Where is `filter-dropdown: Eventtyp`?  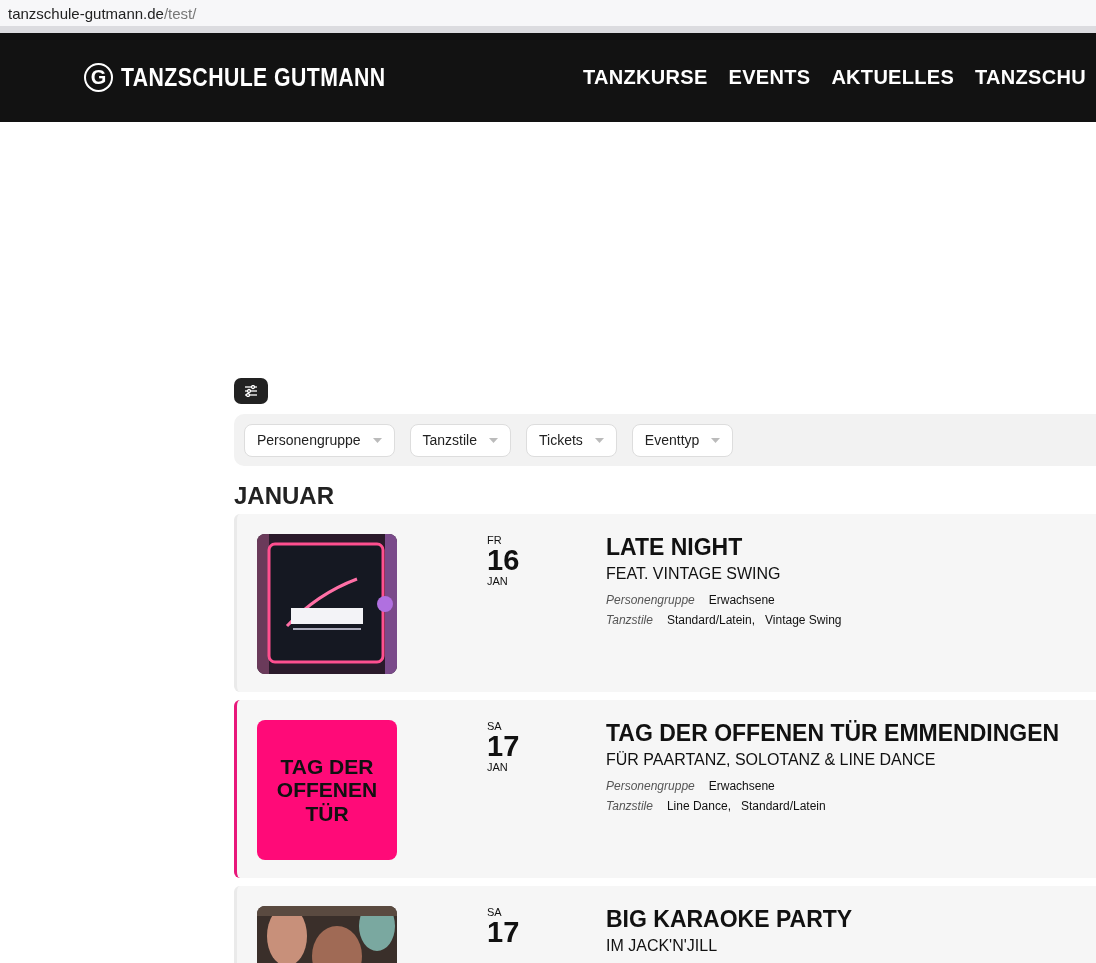 filter-dropdown: Eventtyp is located at coordinates (682, 440).